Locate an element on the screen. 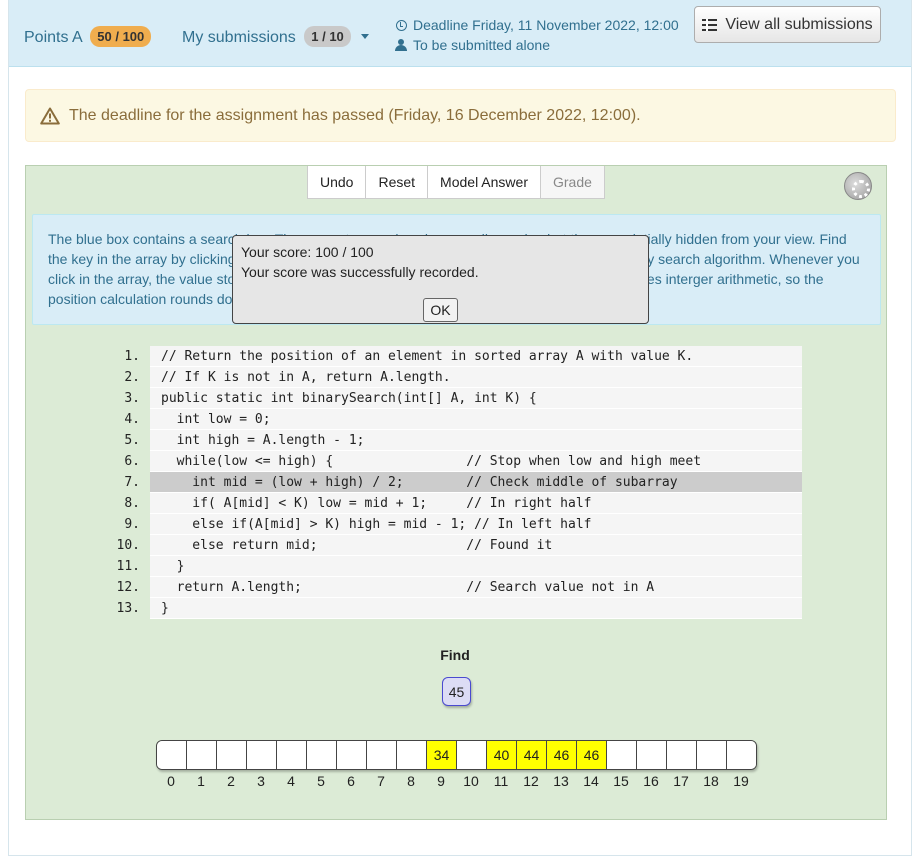  array-index: 0 is located at coordinates (171, 781).